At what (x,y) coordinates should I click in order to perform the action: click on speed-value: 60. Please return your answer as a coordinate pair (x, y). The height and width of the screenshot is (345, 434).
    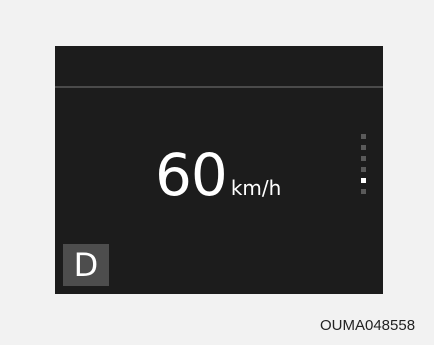
    Looking at the image, I should click on (191, 175).